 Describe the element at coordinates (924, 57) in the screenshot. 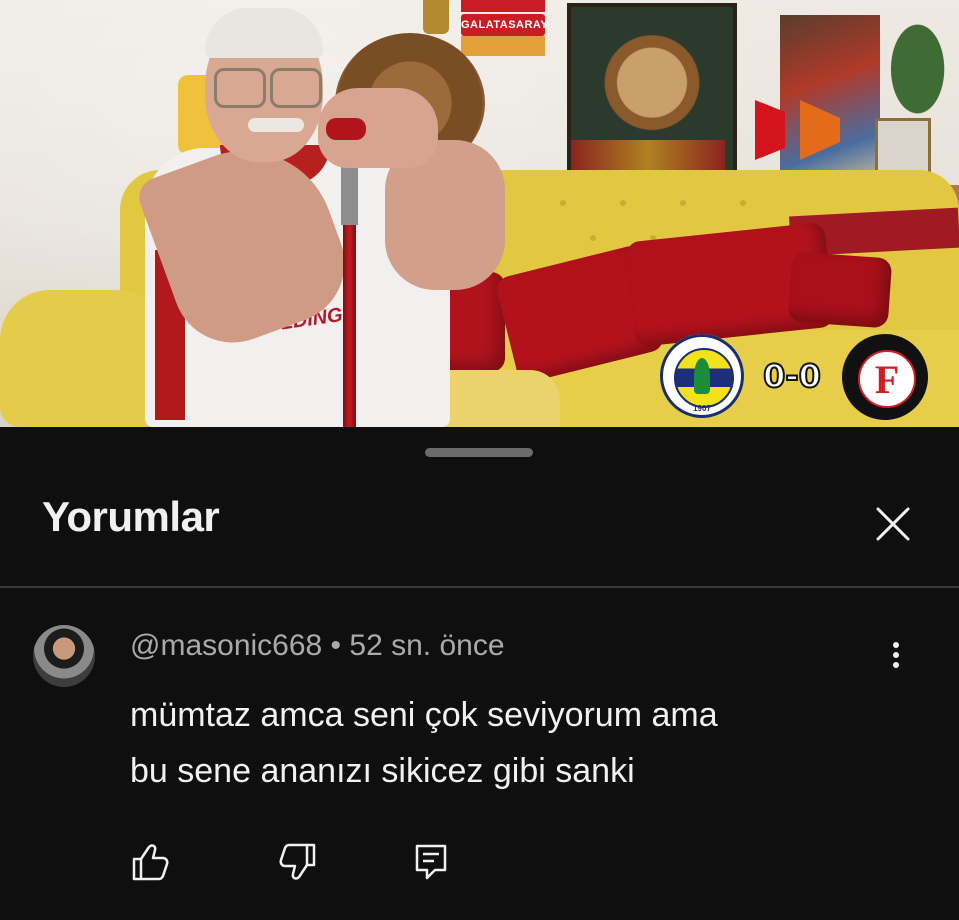

I see `plant` at that location.